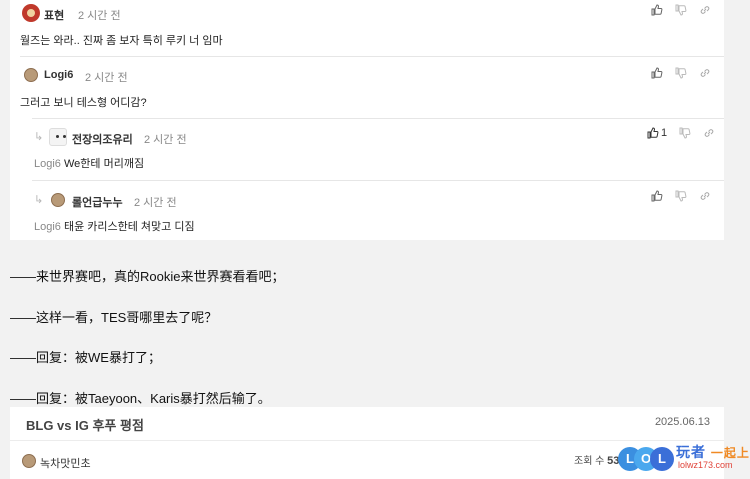  Describe the element at coordinates (85, 424) in the screenshot. I see `article-title: BLG vs IG 후푸 평점` at that location.